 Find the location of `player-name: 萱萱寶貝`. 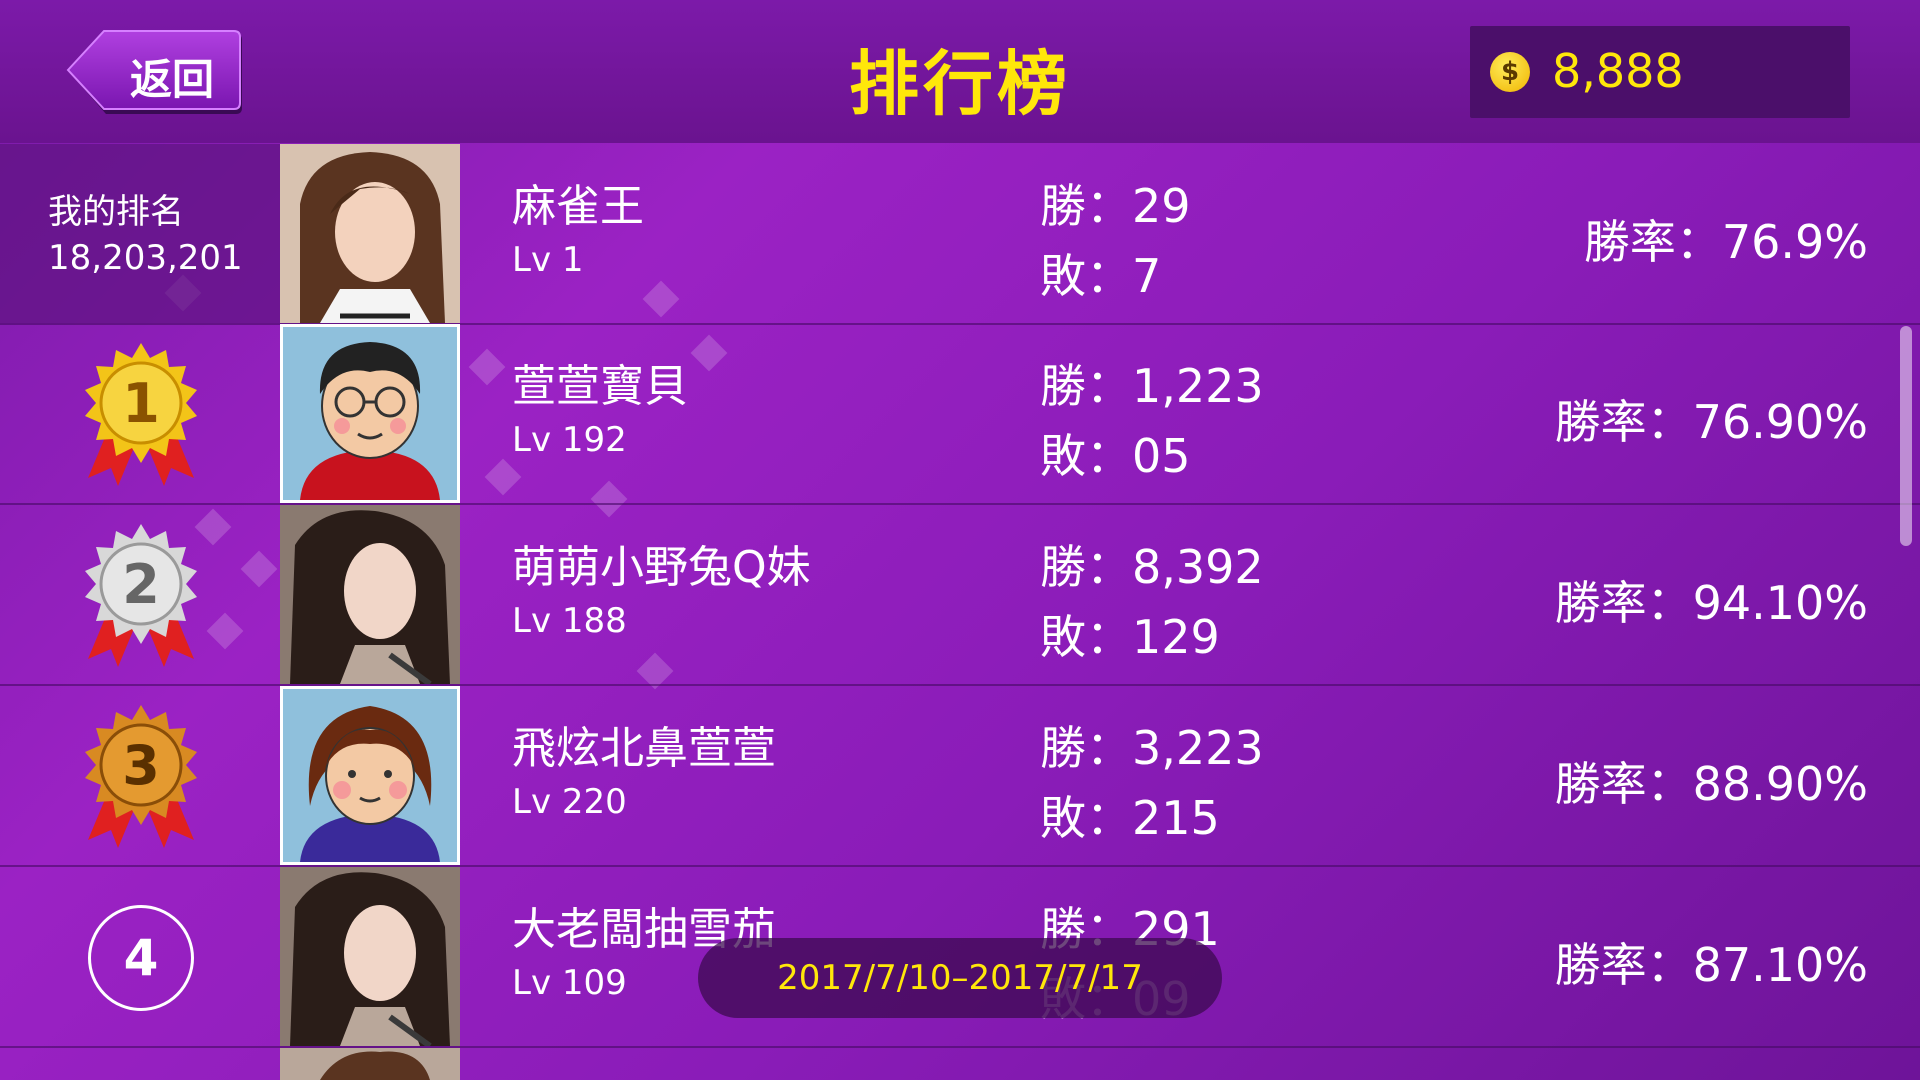

player-name: 萱萱寶貝 is located at coordinates (600, 386).